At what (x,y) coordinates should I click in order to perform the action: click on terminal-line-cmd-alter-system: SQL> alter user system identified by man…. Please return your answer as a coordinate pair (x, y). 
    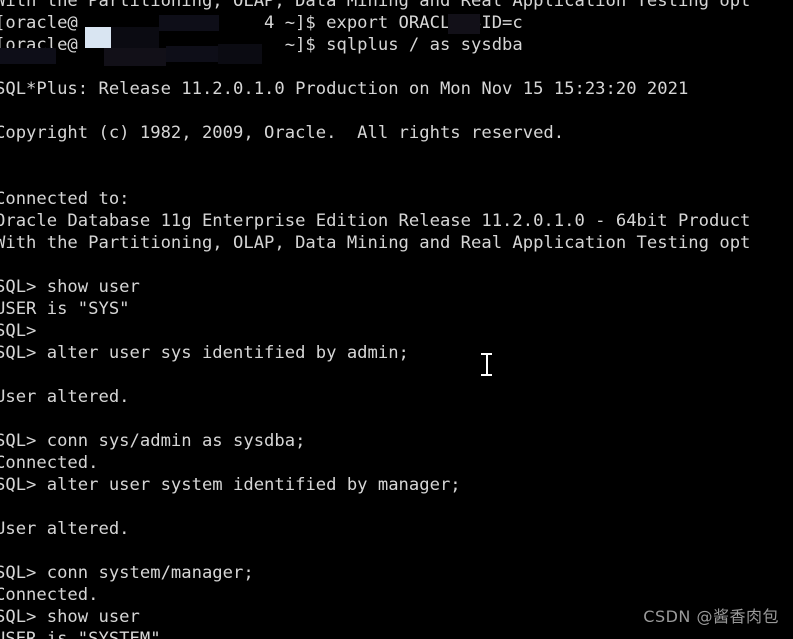
    Looking at the image, I should click on (230, 485).